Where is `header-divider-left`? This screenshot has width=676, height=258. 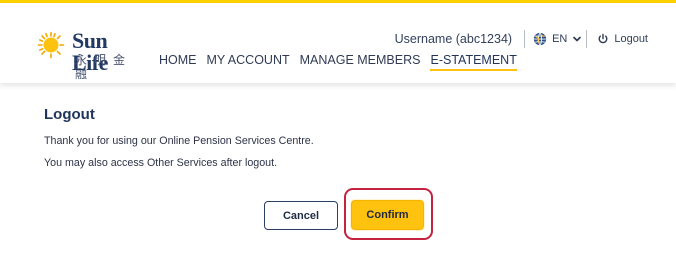 header-divider-left is located at coordinates (525, 39).